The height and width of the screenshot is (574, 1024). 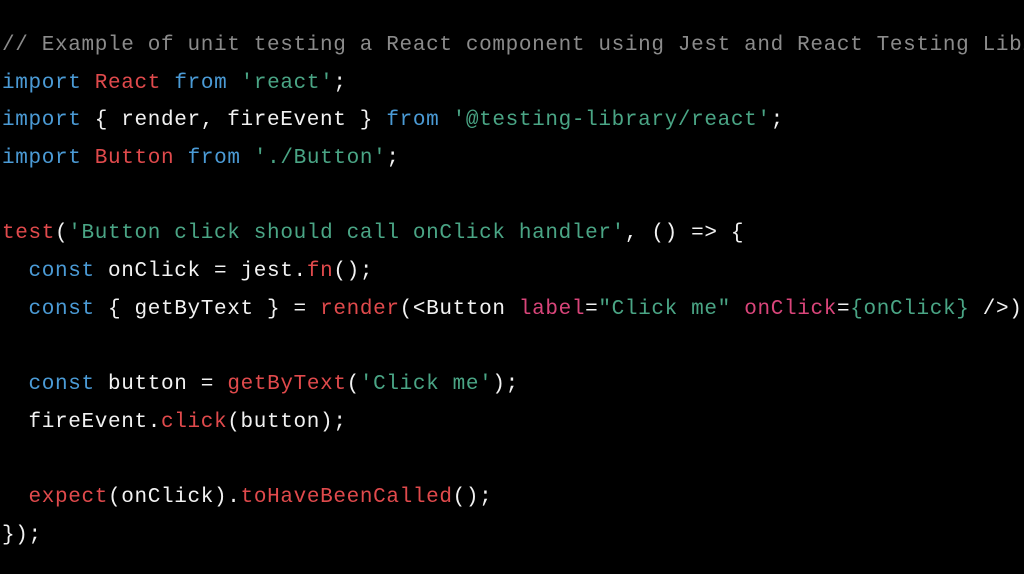 I want to click on code-identifier: render, so click(x=360, y=309).